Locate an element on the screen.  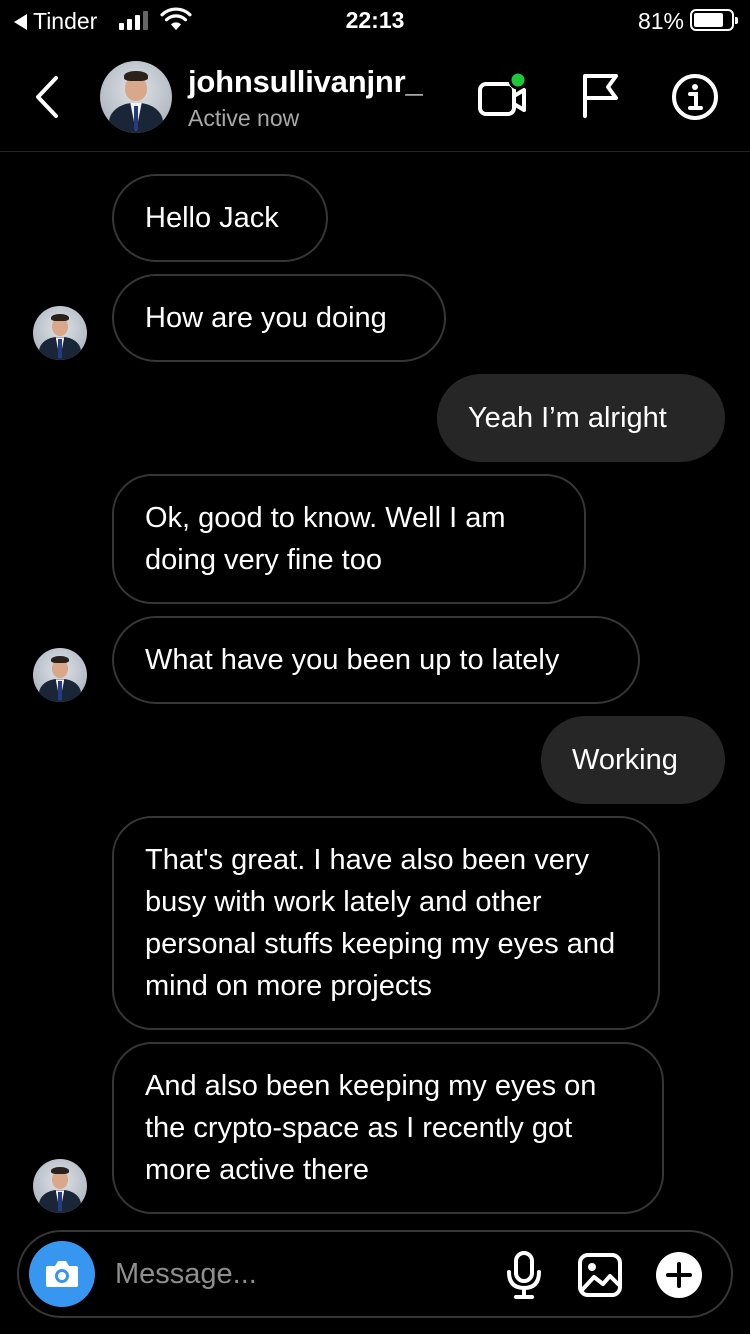
status-bar: Tinder 22:13 81% is located at coordinates (375, 20).